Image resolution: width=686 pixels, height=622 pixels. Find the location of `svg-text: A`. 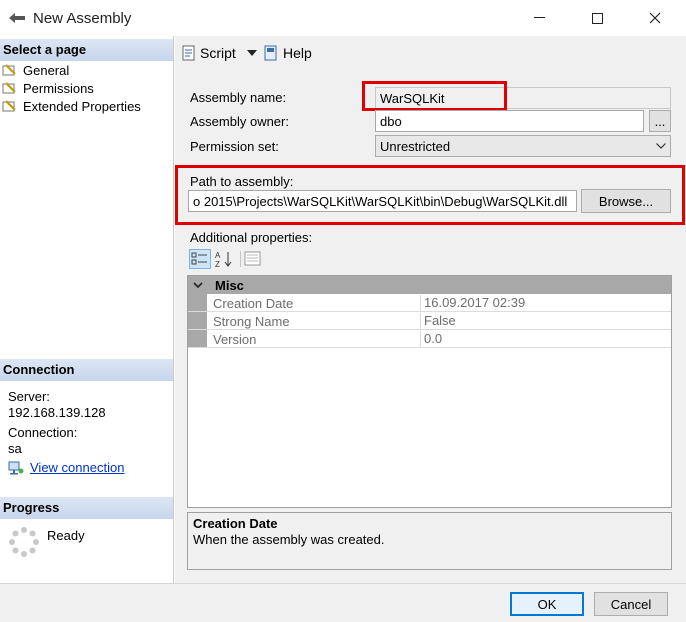

svg-text: A is located at coordinates (218, 255).